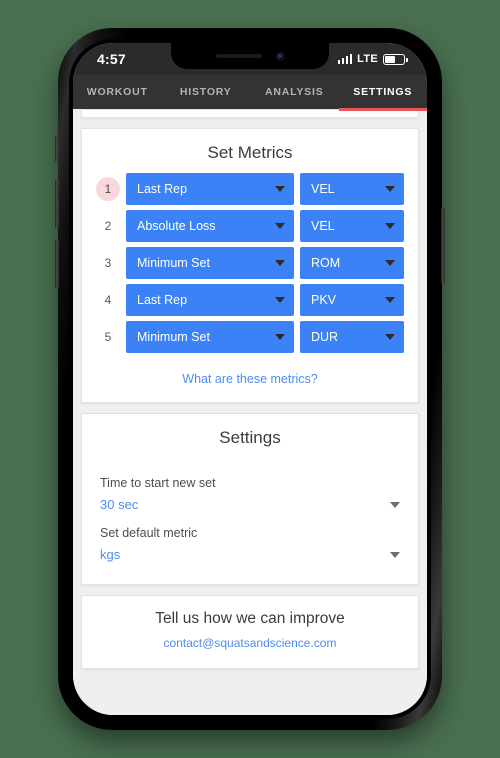 This screenshot has width=500, height=758. I want to click on feedback-title: Tell us how we can improve, so click(250, 618).